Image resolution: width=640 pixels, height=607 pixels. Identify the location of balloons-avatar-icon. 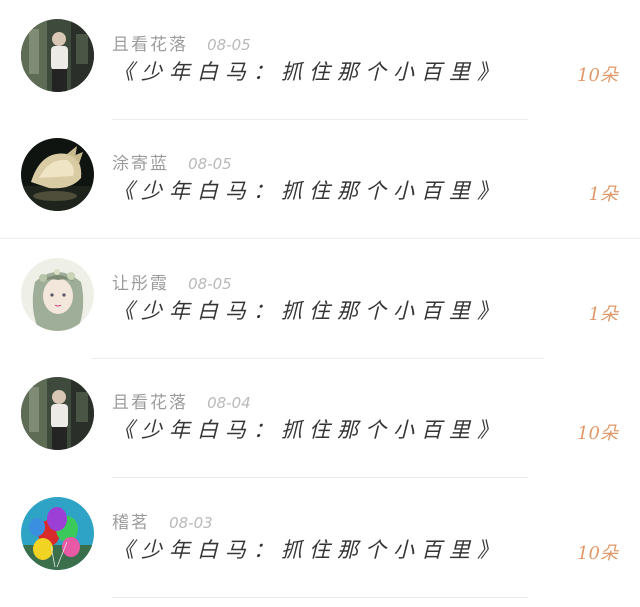
(57, 533).